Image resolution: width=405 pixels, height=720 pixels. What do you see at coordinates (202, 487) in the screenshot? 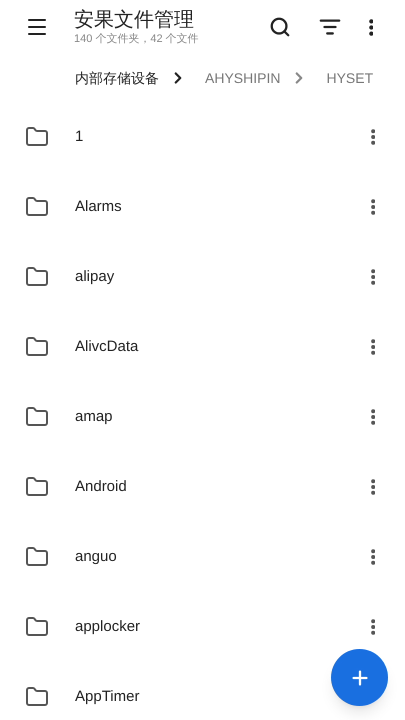
I see `folder-row: Android` at bounding box center [202, 487].